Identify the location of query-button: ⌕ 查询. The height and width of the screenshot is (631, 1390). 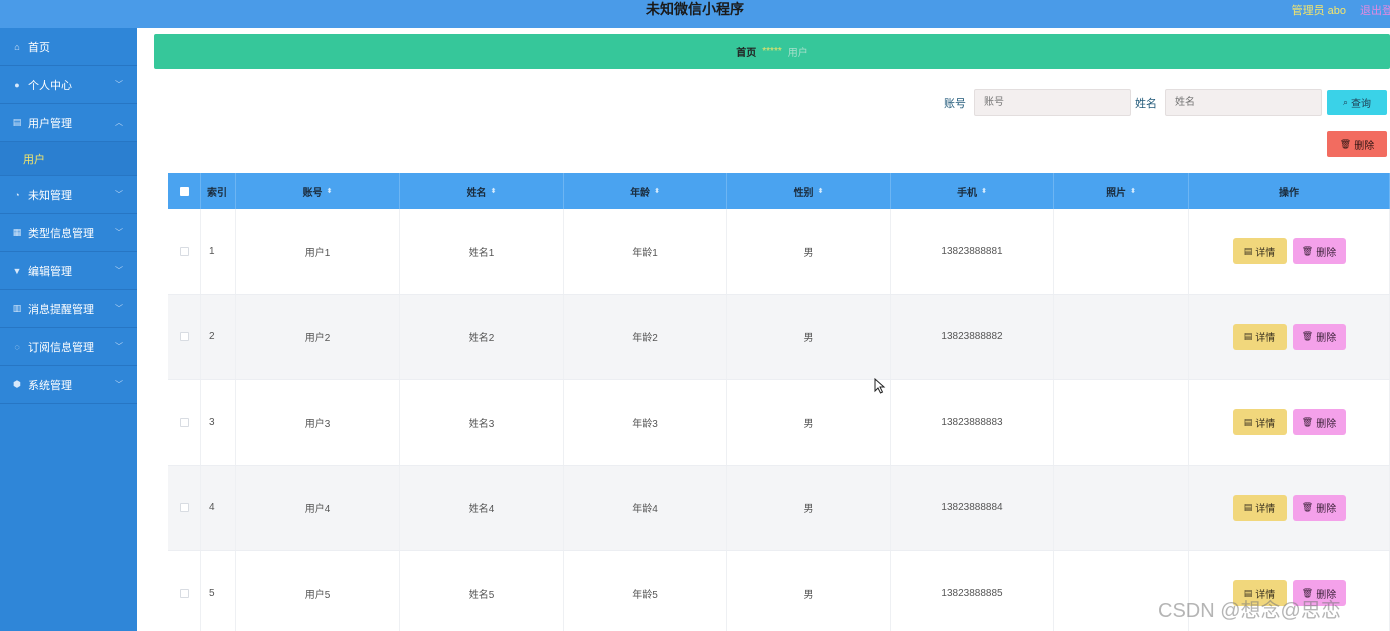
(1357, 102).